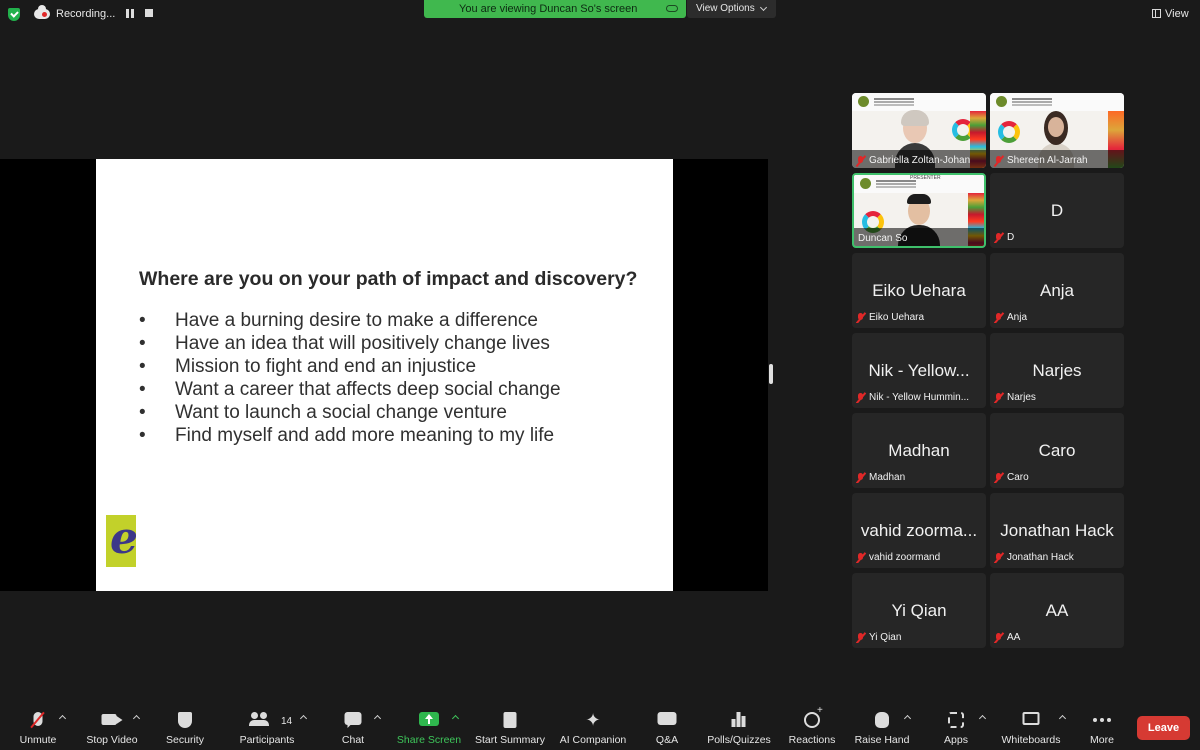 This screenshot has width=1200, height=750. Describe the element at coordinates (548, 9) in the screenshot. I see `viewing-screen-text: You are viewing Duncan So's screen` at that location.